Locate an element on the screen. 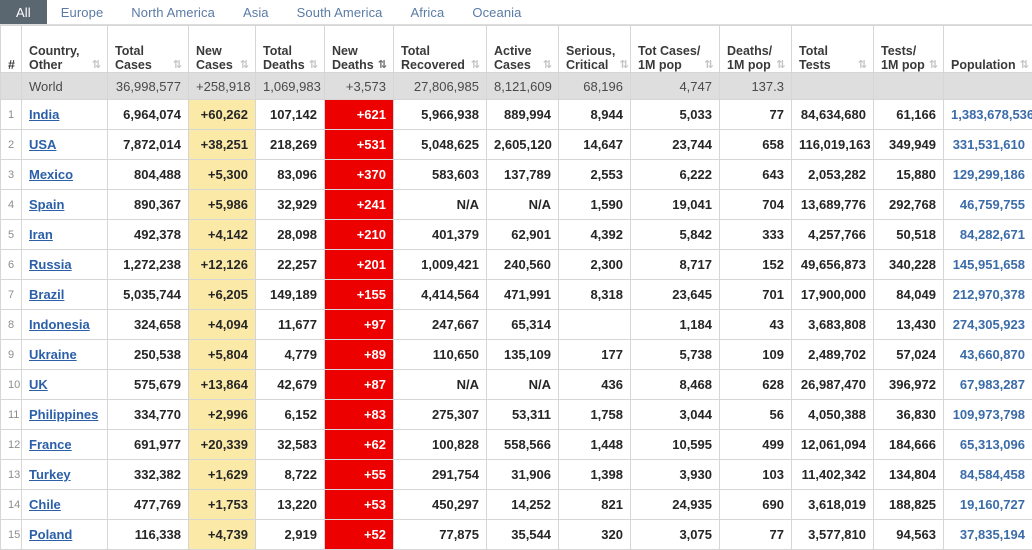 The height and width of the screenshot is (550, 1032). cell-rownum: 12 is located at coordinates (11, 445).